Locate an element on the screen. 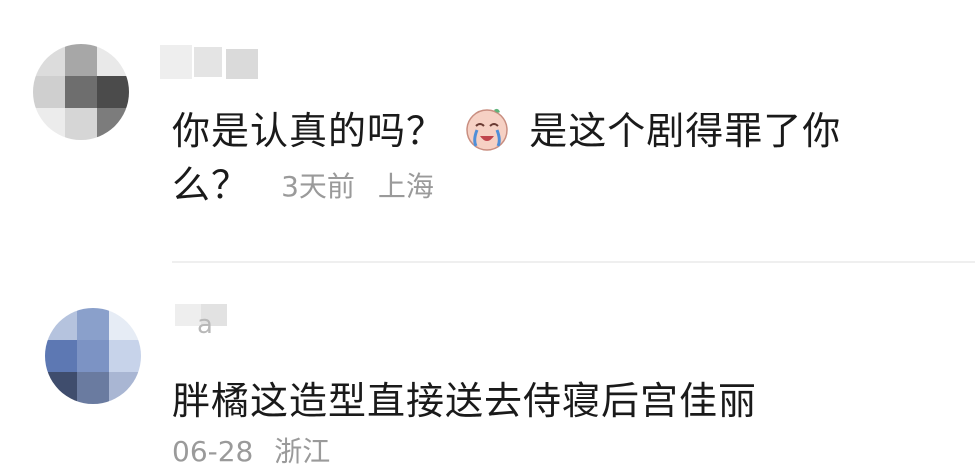 Image resolution: width=975 pixels, height=470 pixels. timestamp: 3天前 is located at coordinates (318, 186).